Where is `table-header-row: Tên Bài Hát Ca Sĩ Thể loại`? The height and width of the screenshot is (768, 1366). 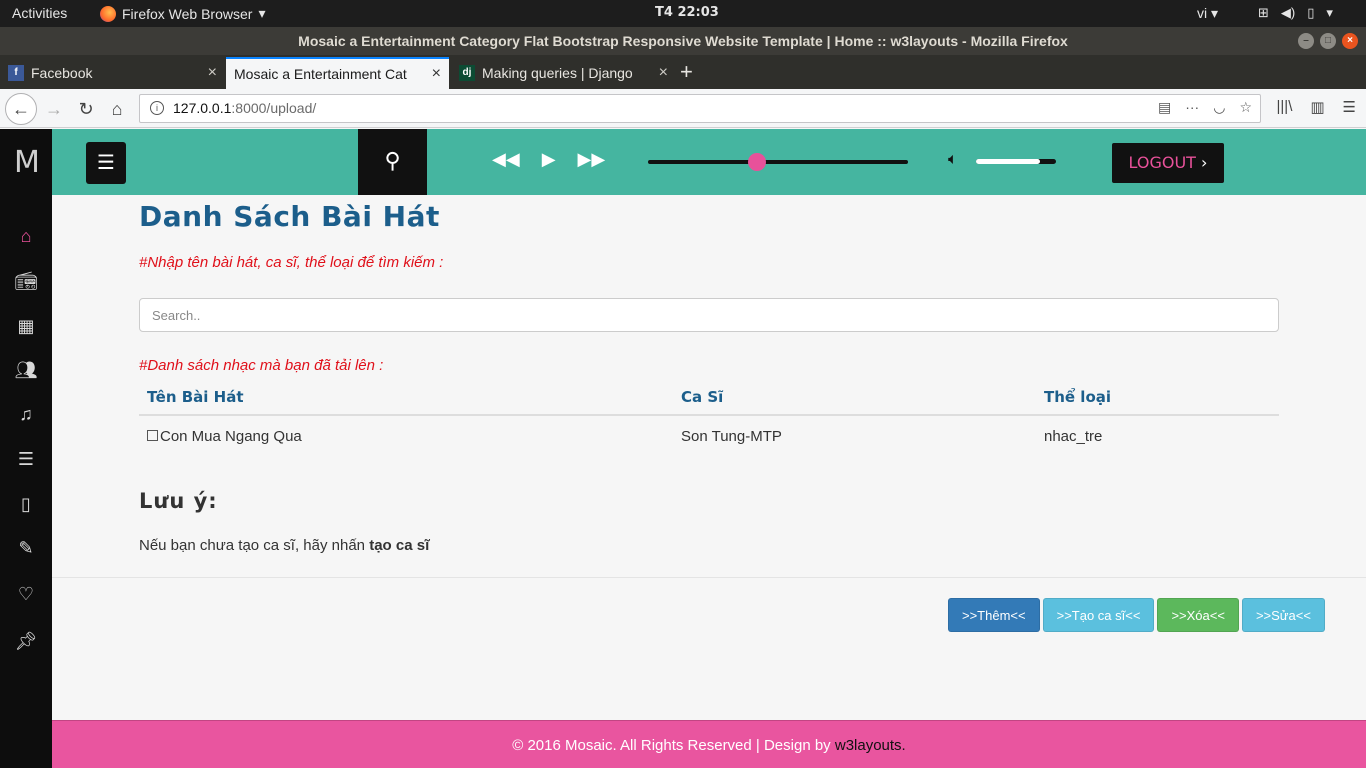 table-header-row: Tên Bài Hát Ca Sĩ Thể loại is located at coordinates (709, 398).